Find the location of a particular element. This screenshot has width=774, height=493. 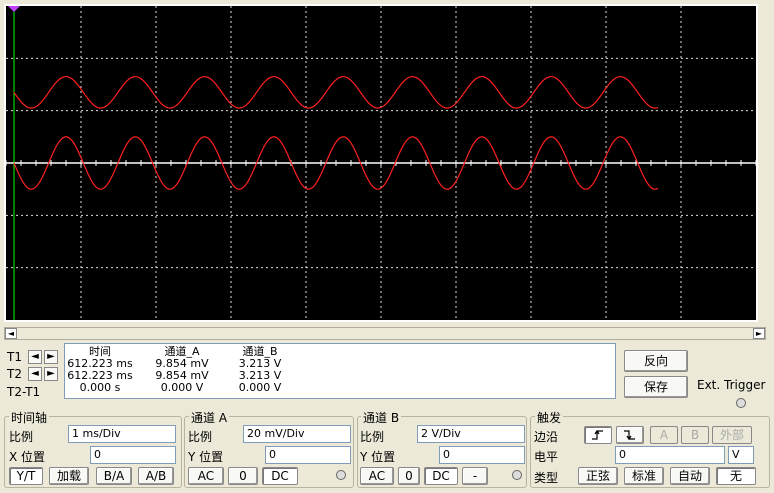

t1-label: T1 is located at coordinates (14, 357).